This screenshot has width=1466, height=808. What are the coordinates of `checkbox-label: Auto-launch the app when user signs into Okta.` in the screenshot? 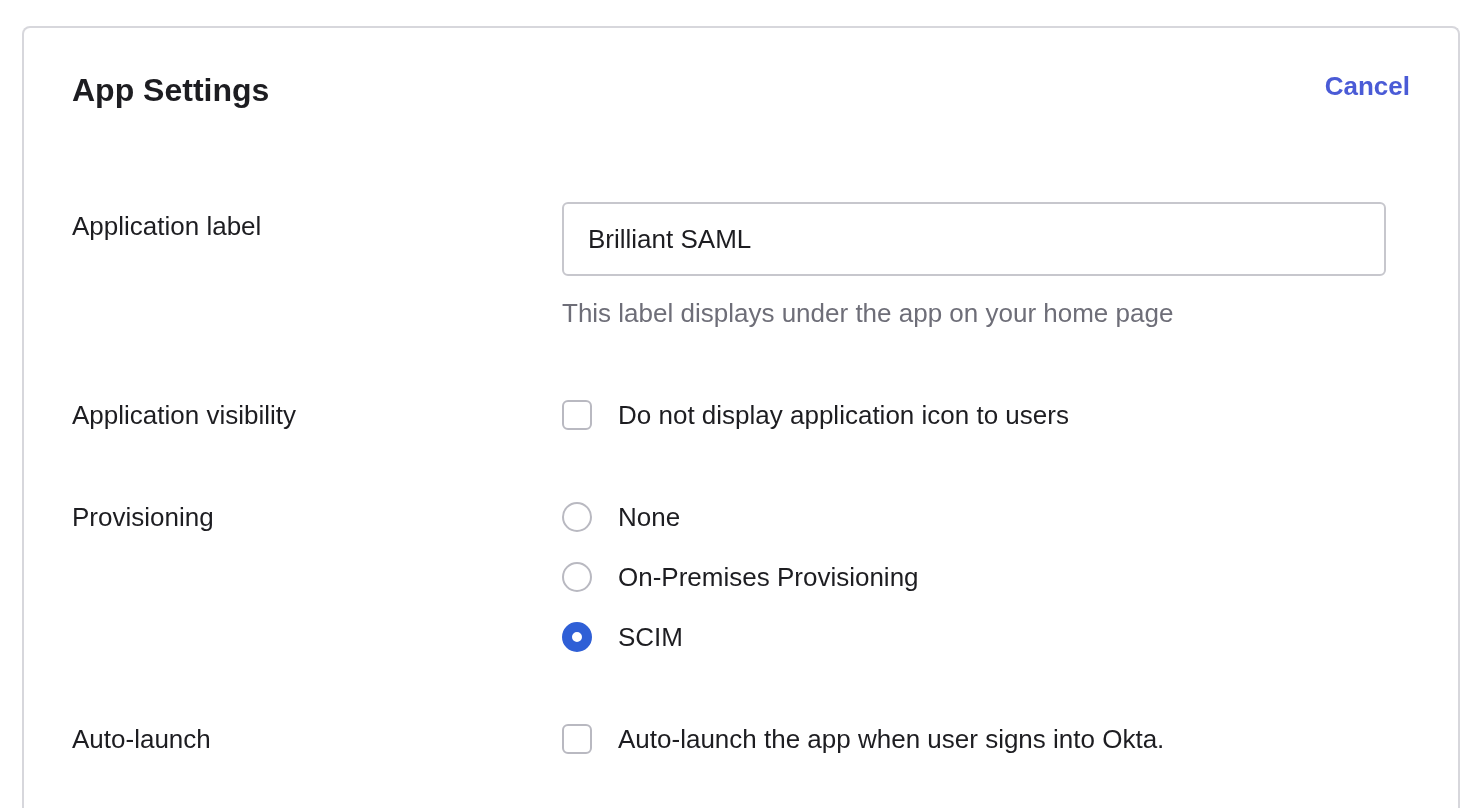 It's located at (891, 739).